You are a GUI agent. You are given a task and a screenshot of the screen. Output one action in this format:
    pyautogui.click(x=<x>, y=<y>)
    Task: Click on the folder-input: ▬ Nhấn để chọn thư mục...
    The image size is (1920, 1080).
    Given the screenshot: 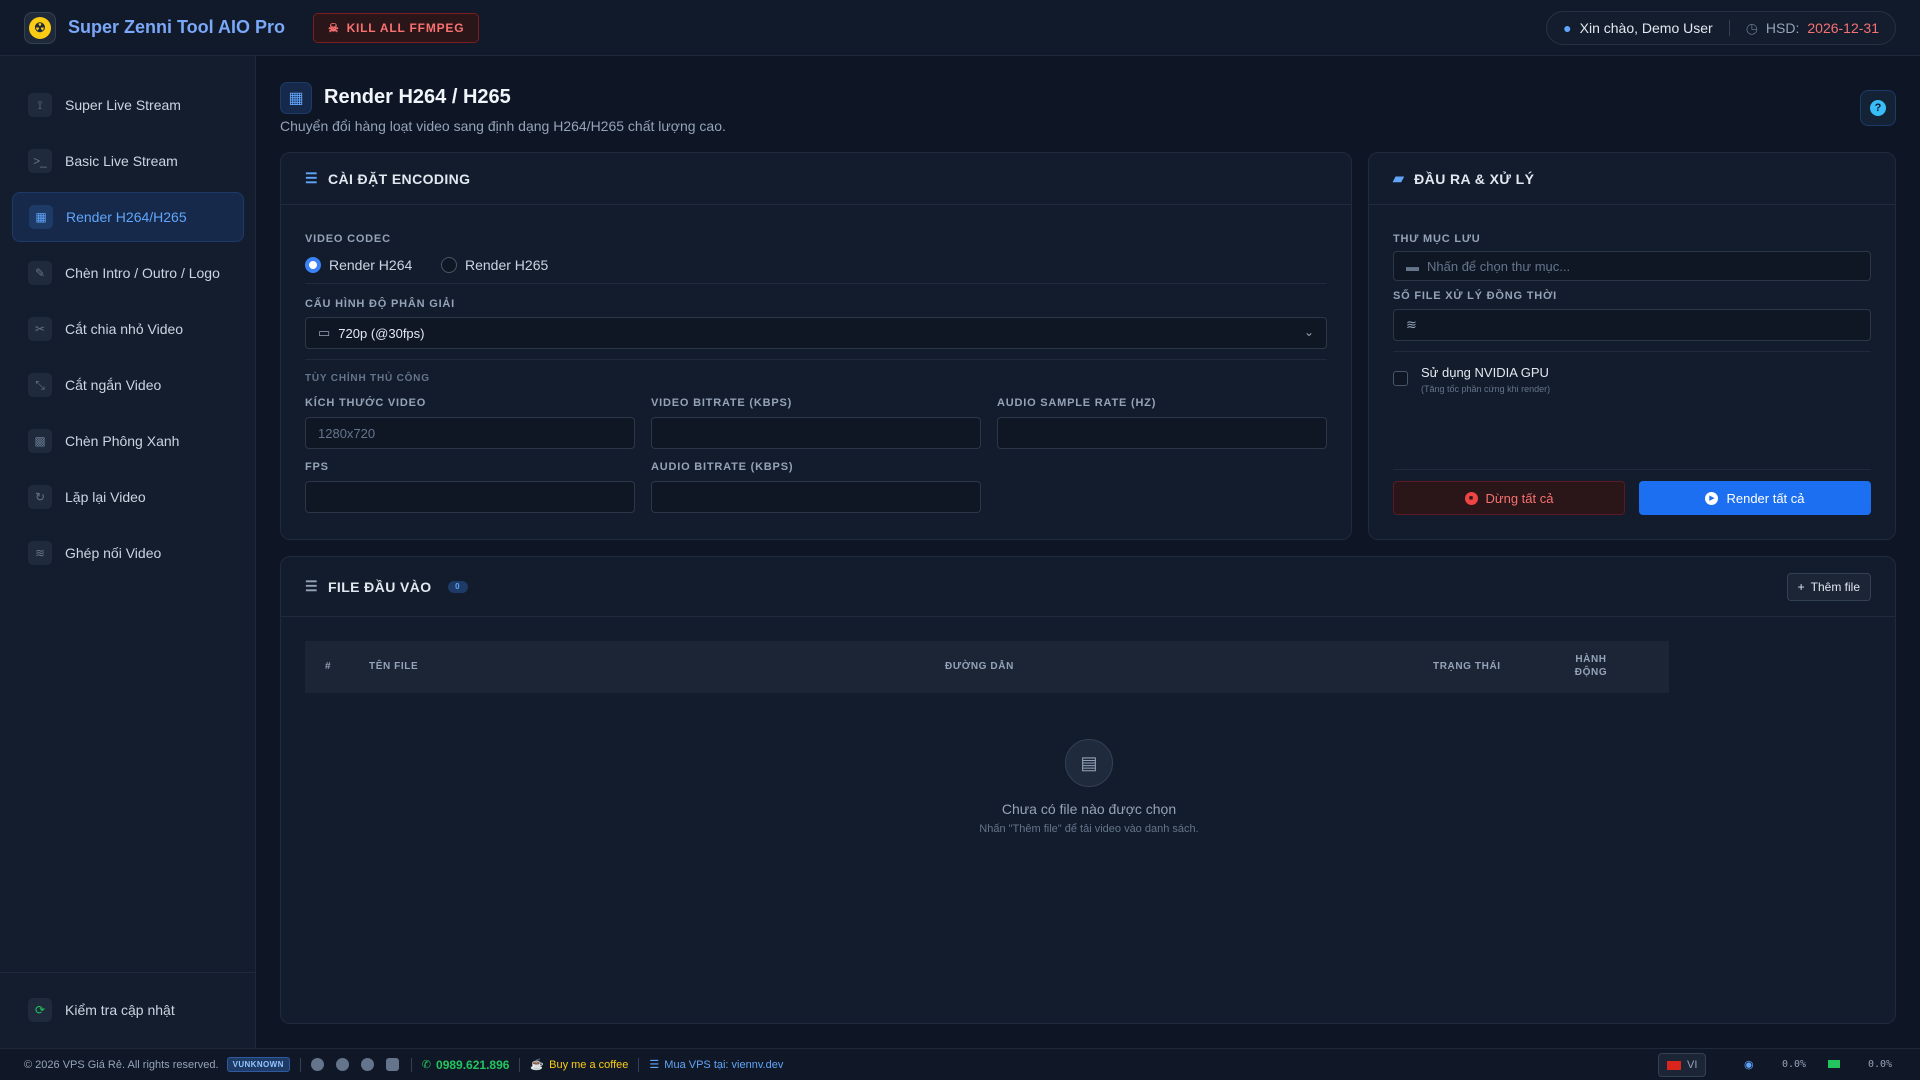 What is the action you would take?
    pyautogui.click(x=1632, y=266)
    